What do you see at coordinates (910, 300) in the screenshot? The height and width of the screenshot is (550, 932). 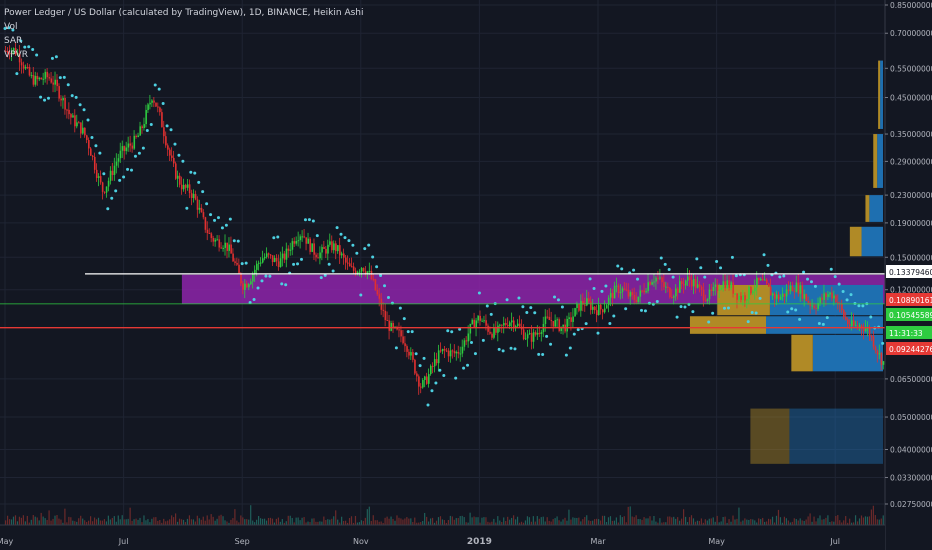 I see `price-label-text: 0.10890161` at bounding box center [910, 300].